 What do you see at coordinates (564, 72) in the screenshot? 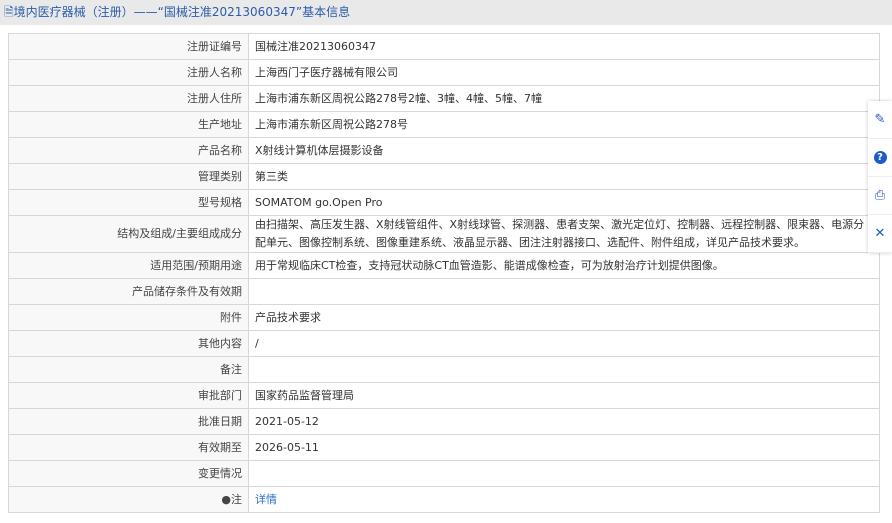
I see `row-value: 上海西门子医疗器械有限公司` at bounding box center [564, 72].